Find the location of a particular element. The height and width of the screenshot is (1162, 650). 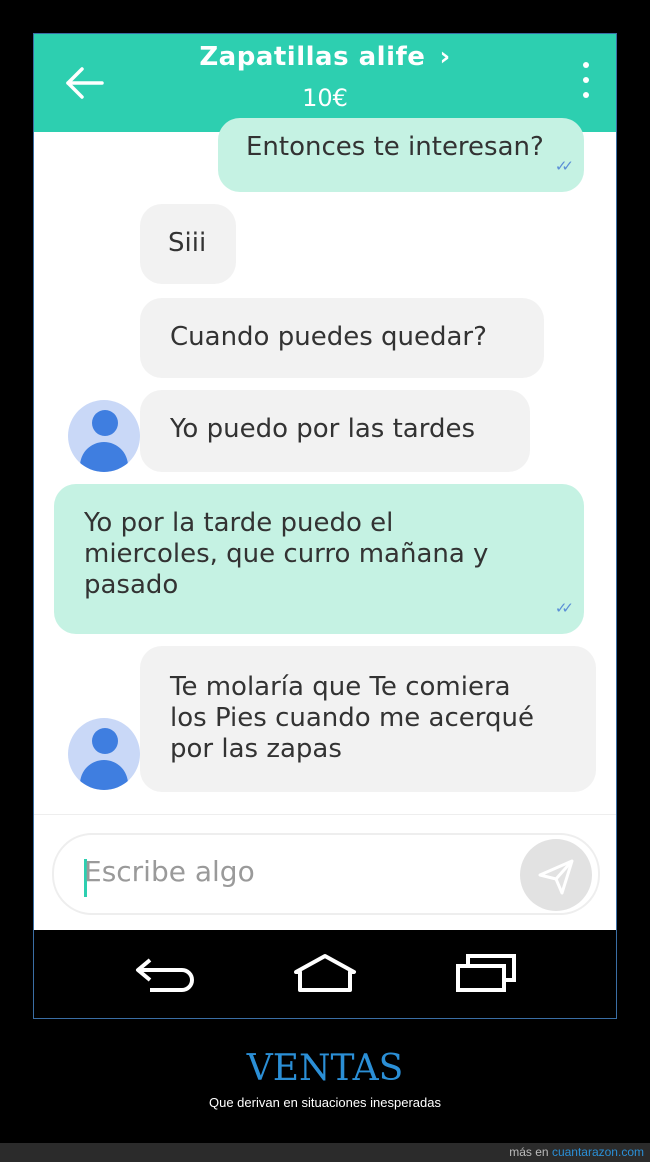

listing-title: Zapatillas alife › is located at coordinates (325, 57).